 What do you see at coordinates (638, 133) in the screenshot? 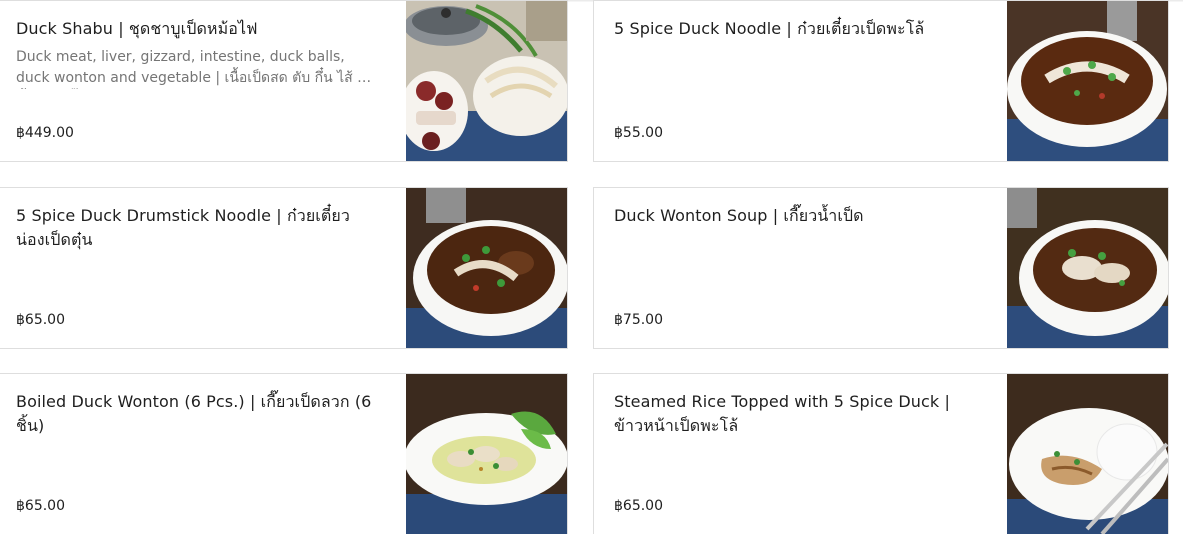
I see `menu-item-price: ฿55.00` at bounding box center [638, 133].